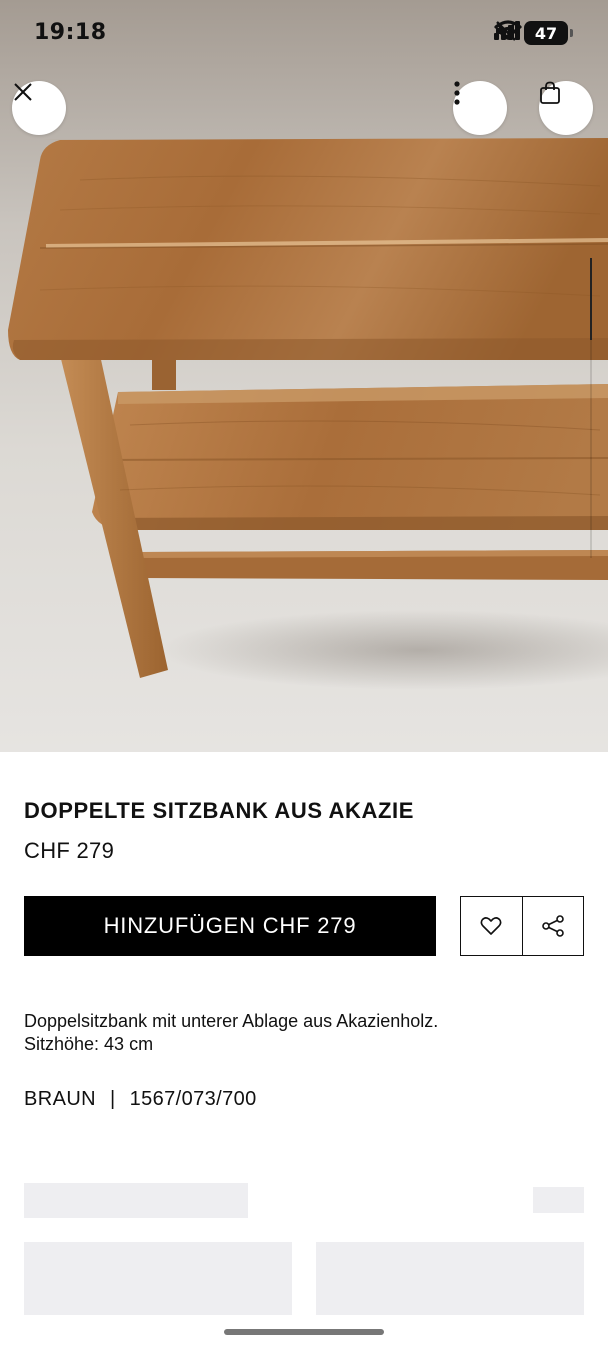 The height and width of the screenshot is (1350, 608). I want to click on shopping-bag-button, so click(566, 108).